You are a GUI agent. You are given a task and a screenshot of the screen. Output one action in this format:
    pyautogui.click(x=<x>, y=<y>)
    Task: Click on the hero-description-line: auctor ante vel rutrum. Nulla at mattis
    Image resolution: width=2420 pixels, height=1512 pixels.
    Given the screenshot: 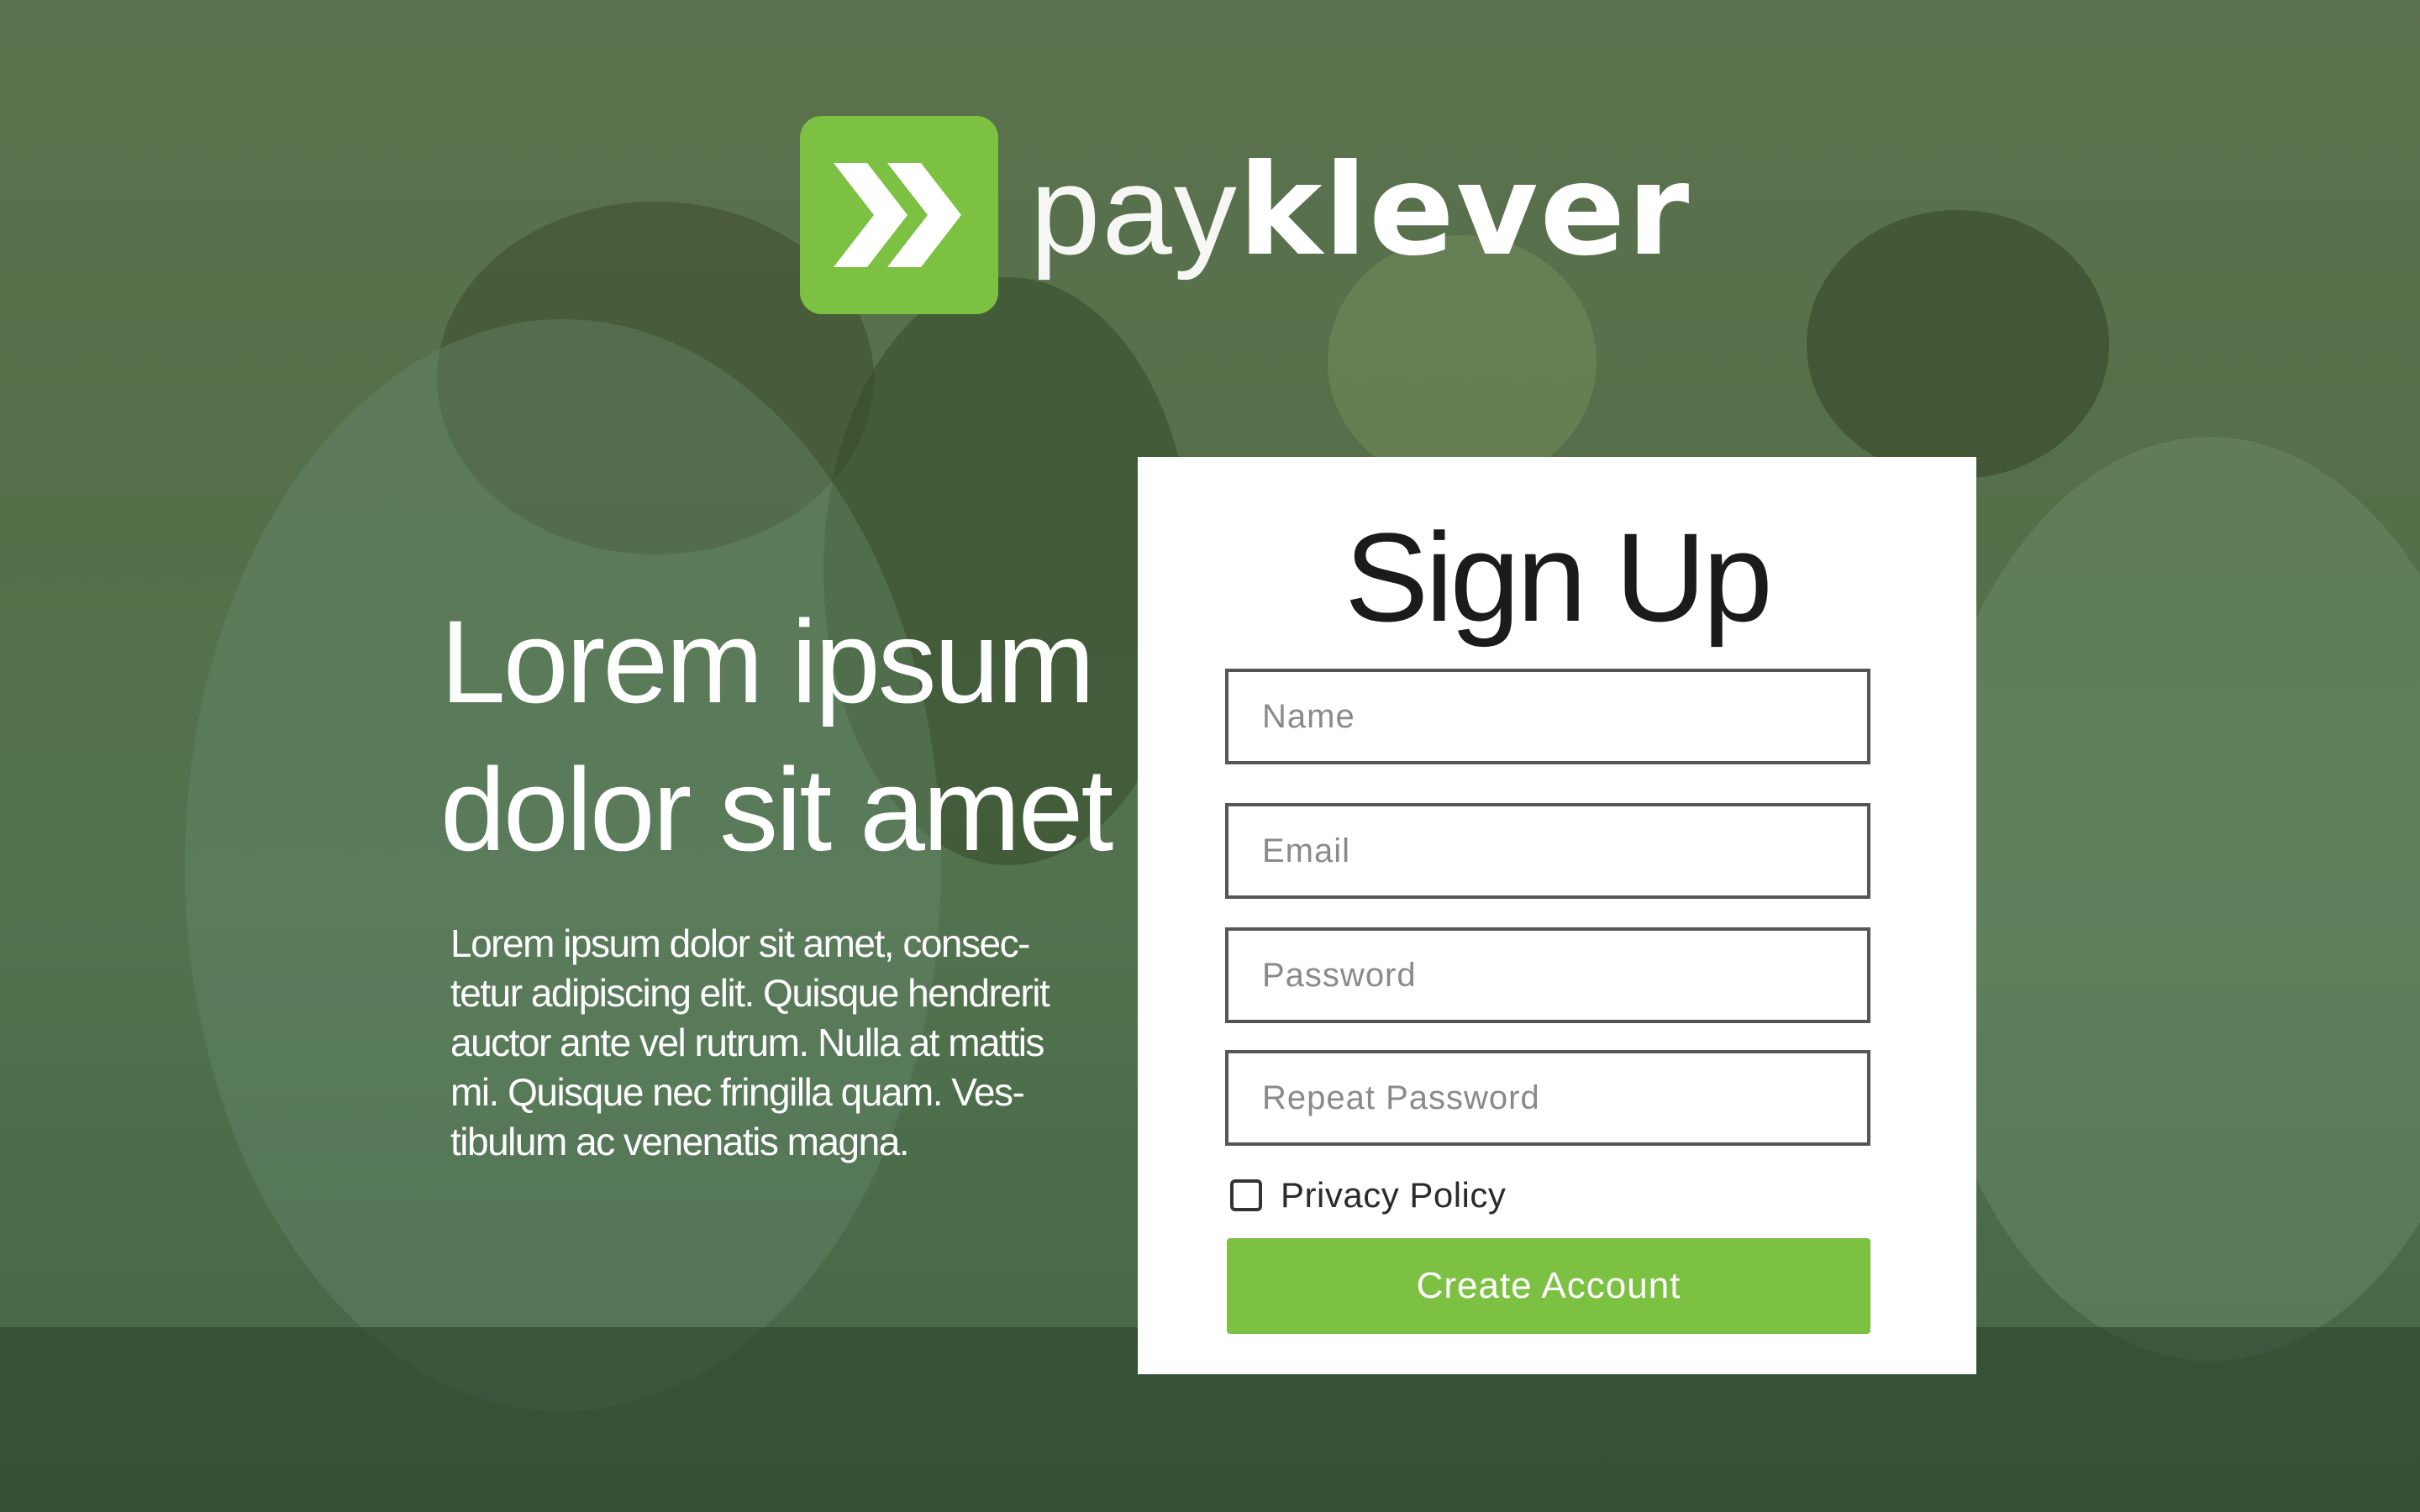 What is the action you would take?
    pyautogui.click(x=747, y=1042)
    